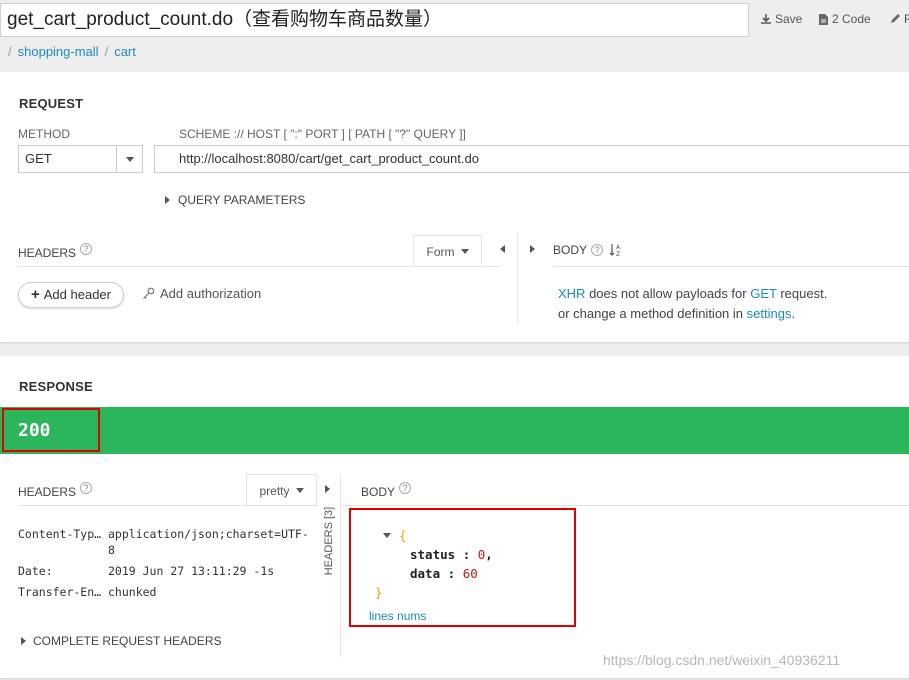  I want to click on header-name, so click(63, 550).